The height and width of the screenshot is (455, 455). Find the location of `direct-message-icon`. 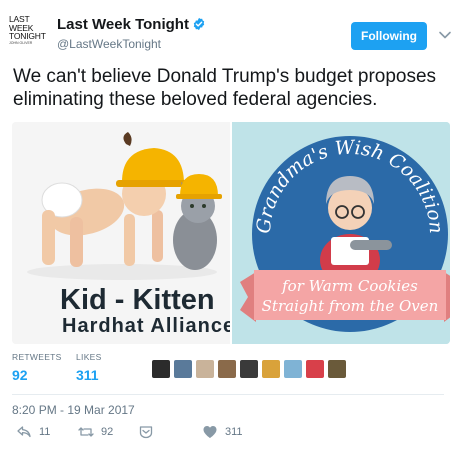

direct-message-icon is located at coordinates (146, 432).